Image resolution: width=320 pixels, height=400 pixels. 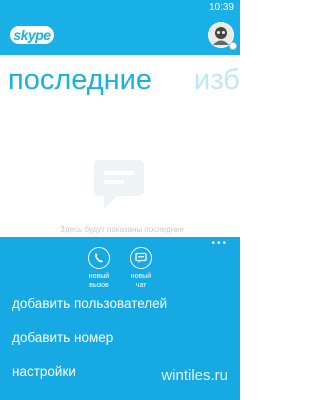 What do you see at coordinates (44, 372) in the screenshot?
I see `menu-settings: настройки` at bounding box center [44, 372].